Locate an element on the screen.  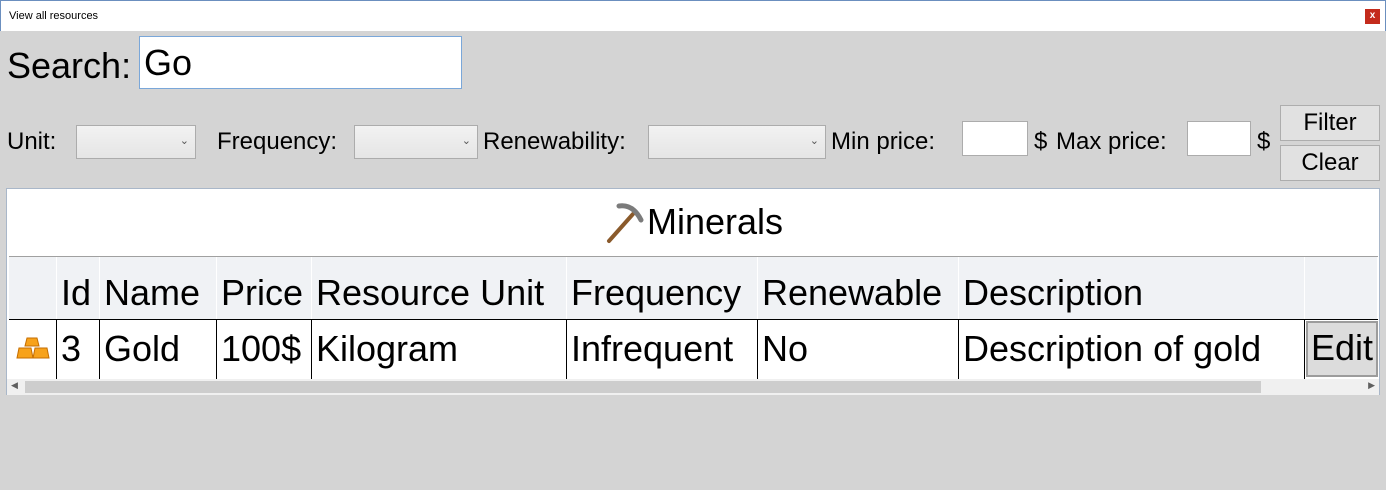
cell-action: Edit is located at coordinates (1341, 349).